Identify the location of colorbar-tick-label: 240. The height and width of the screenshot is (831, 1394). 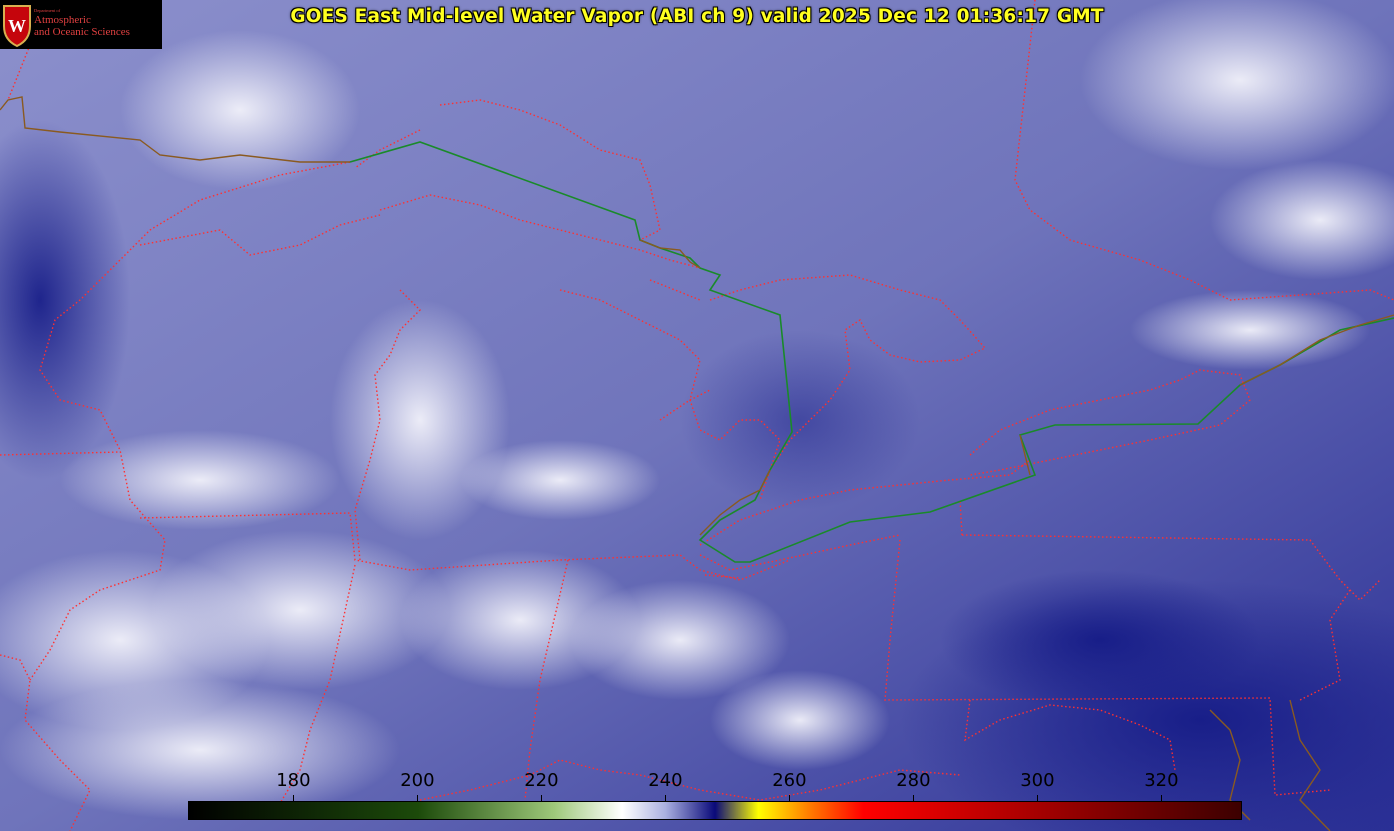
(665, 780).